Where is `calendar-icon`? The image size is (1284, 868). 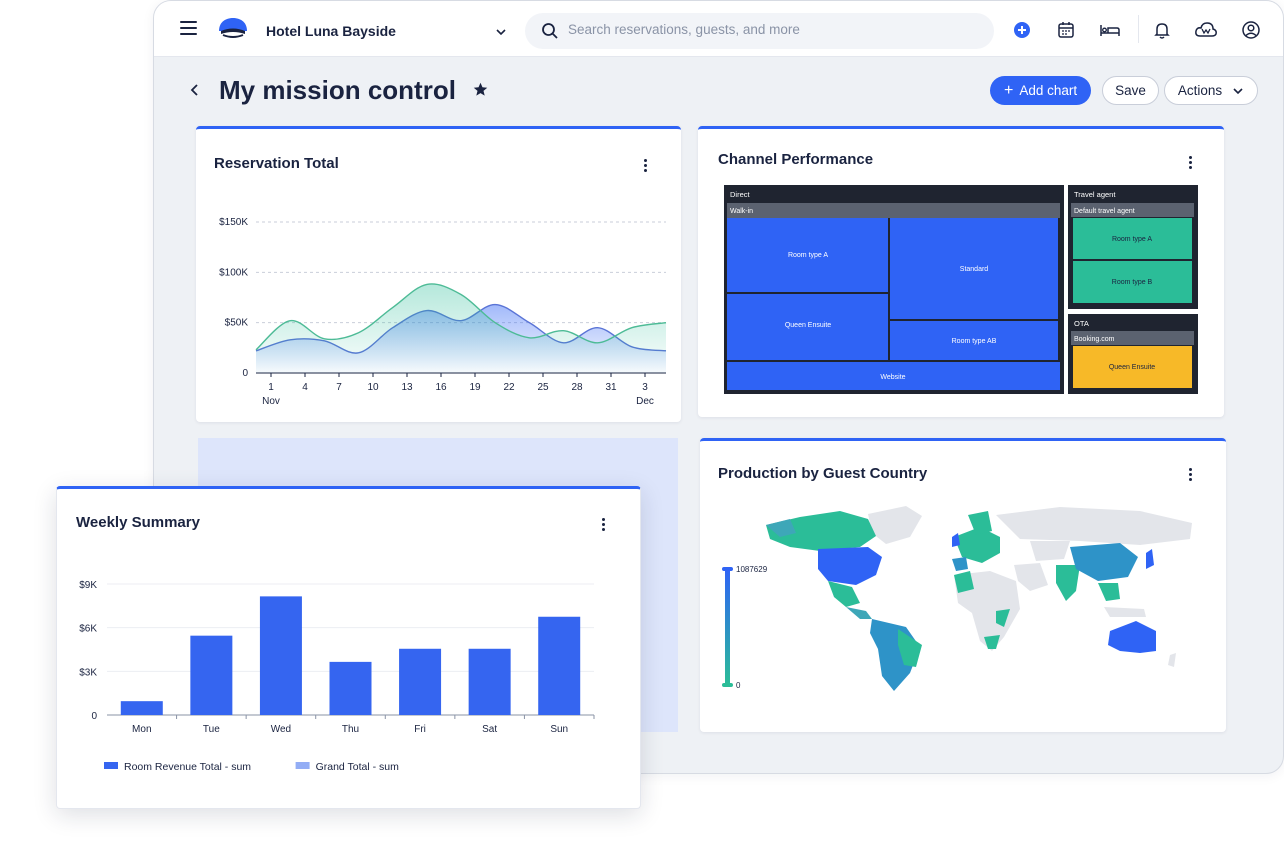
calendar-icon is located at coordinates (1066, 30).